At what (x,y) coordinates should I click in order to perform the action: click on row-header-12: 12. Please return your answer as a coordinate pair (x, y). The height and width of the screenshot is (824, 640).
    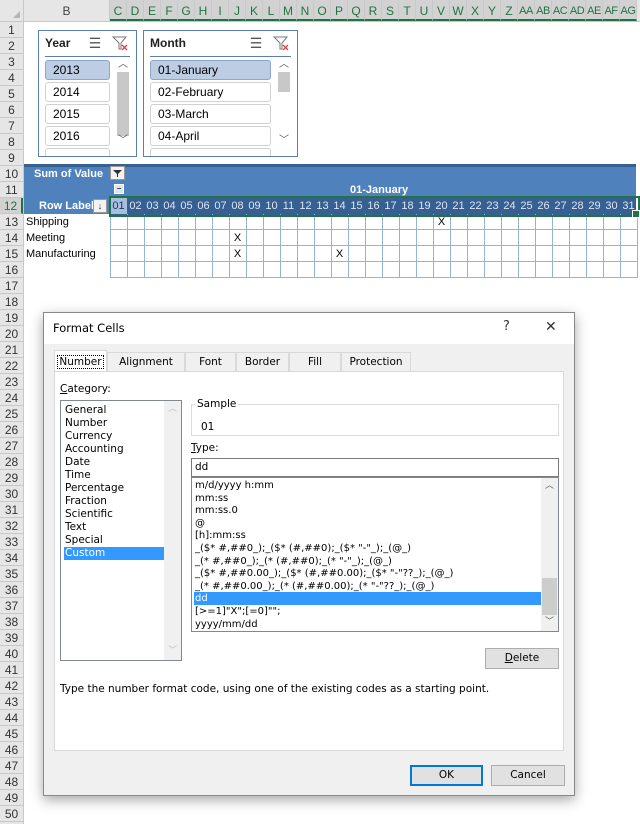
    Looking at the image, I should click on (11, 206).